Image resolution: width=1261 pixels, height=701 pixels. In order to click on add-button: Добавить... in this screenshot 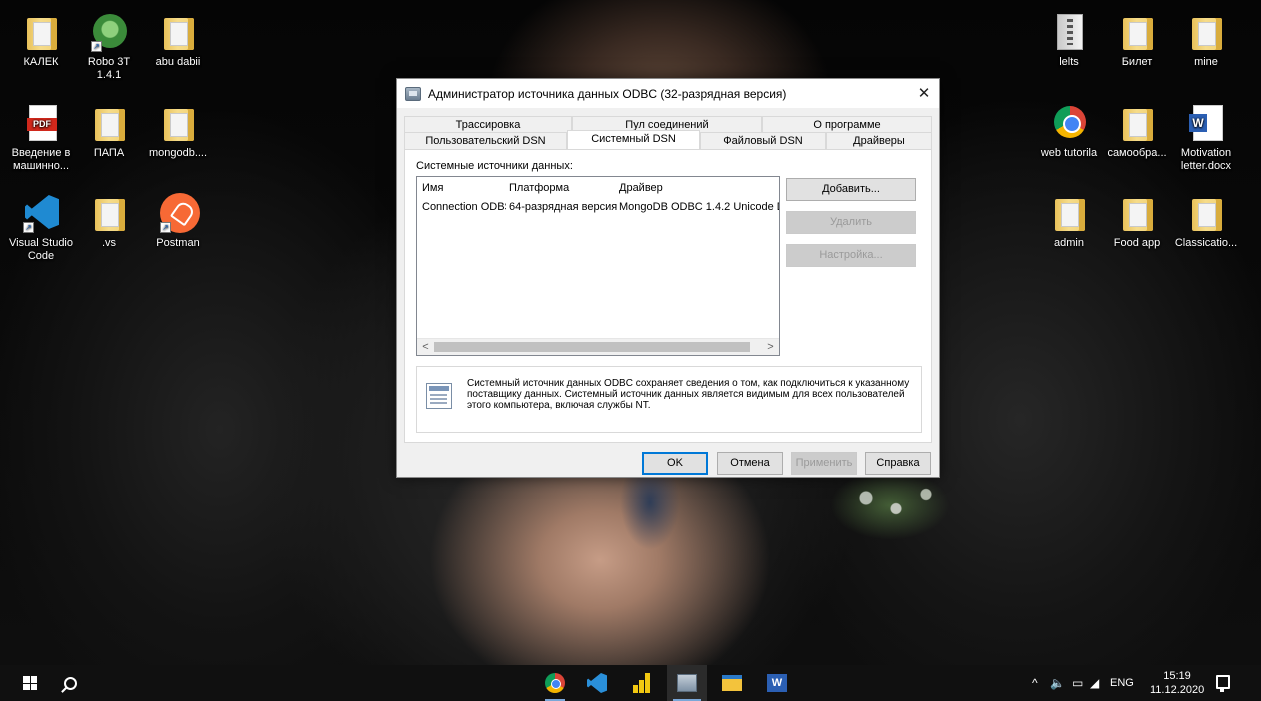, I will do `click(851, 189)`.